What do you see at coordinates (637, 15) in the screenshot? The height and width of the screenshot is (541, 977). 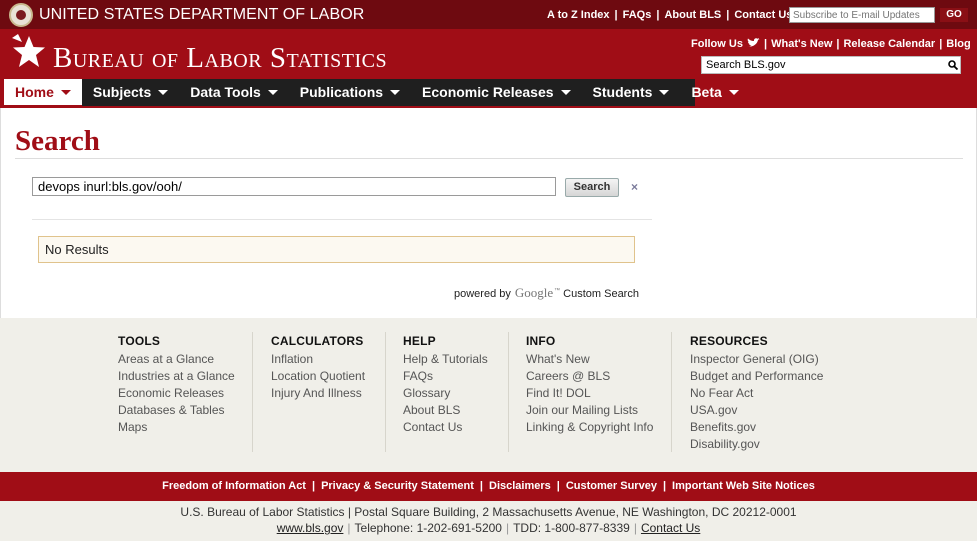 I see `link-faqs: FAQs` at bounding box center [637, 15].